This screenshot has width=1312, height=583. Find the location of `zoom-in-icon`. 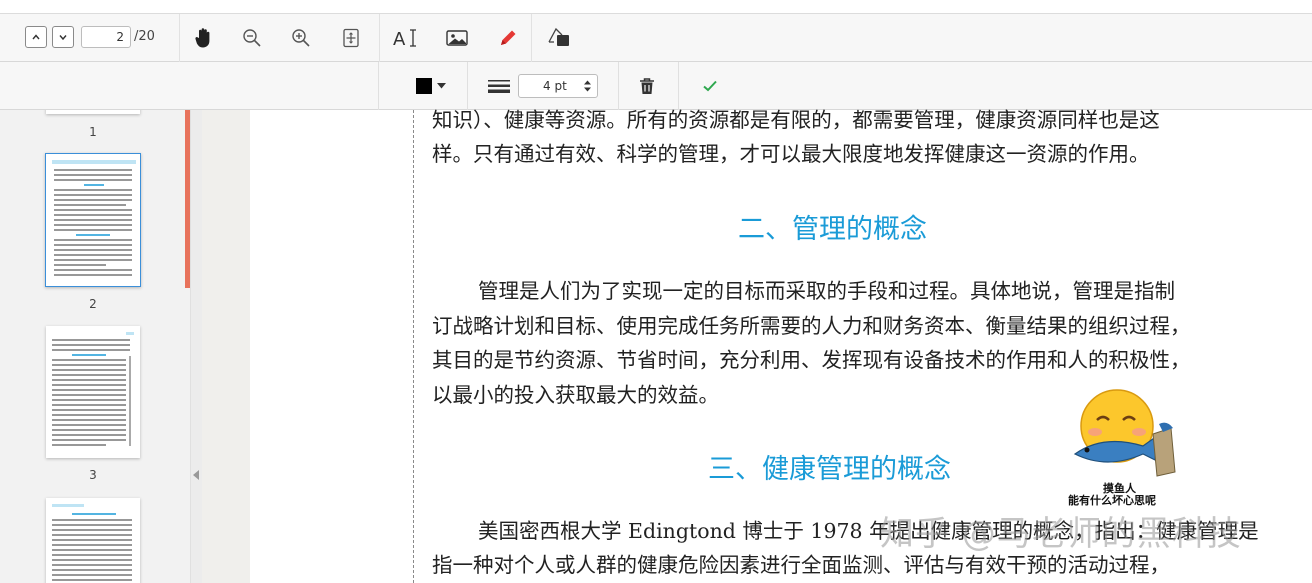

zoom-in-icon is located at coordinates (301, 38).